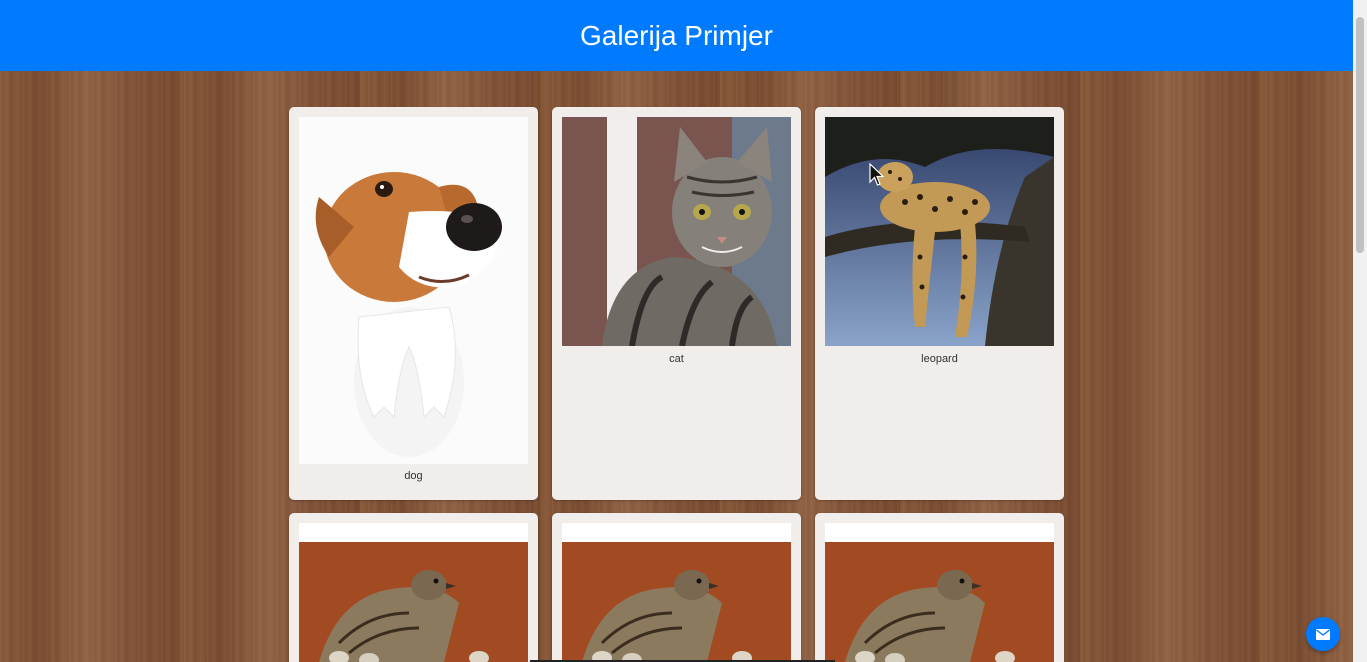  I want to click on cat-image, so click(676, 231).